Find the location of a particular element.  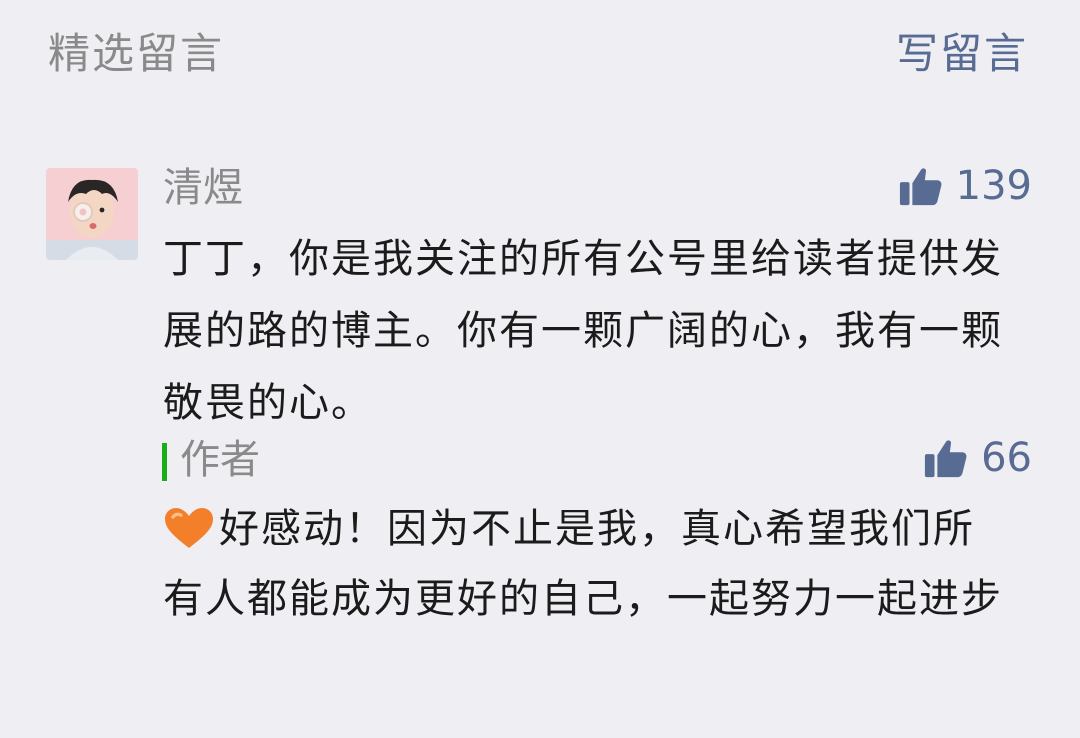

author-reply-text: 好感动！因为不止是我，真心希望我们所有人都能成为更好的自己，一起努力一起进步 is located at coordinates (583, 564).